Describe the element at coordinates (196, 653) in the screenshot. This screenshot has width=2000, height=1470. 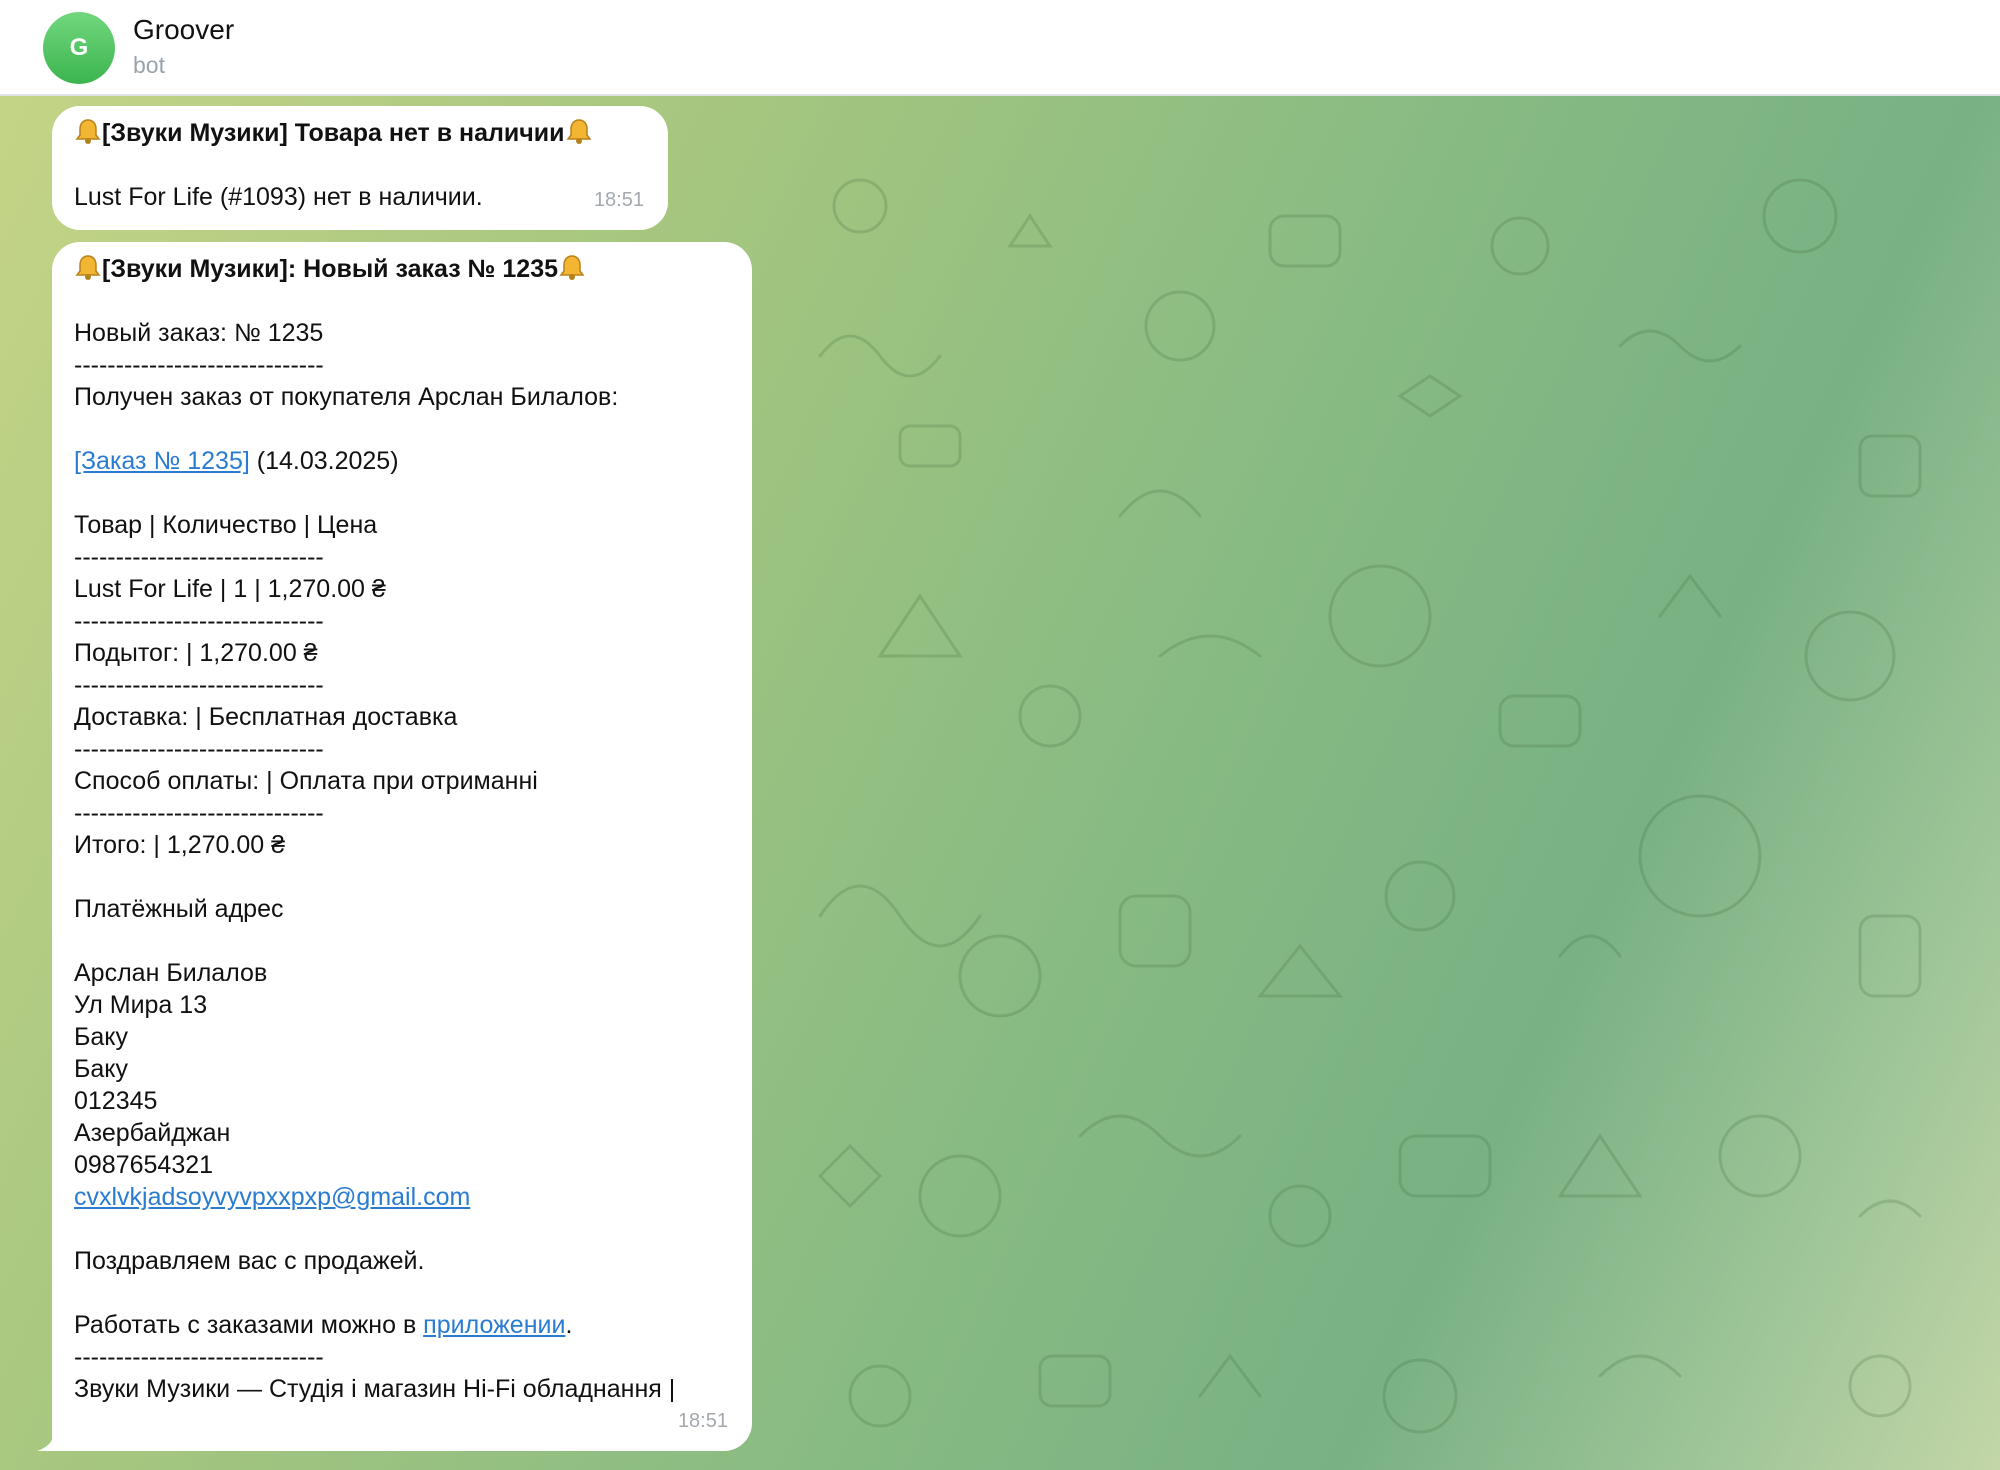
I see `subtotal-line: Подытог: | 1,270.00 ₴` at that location.